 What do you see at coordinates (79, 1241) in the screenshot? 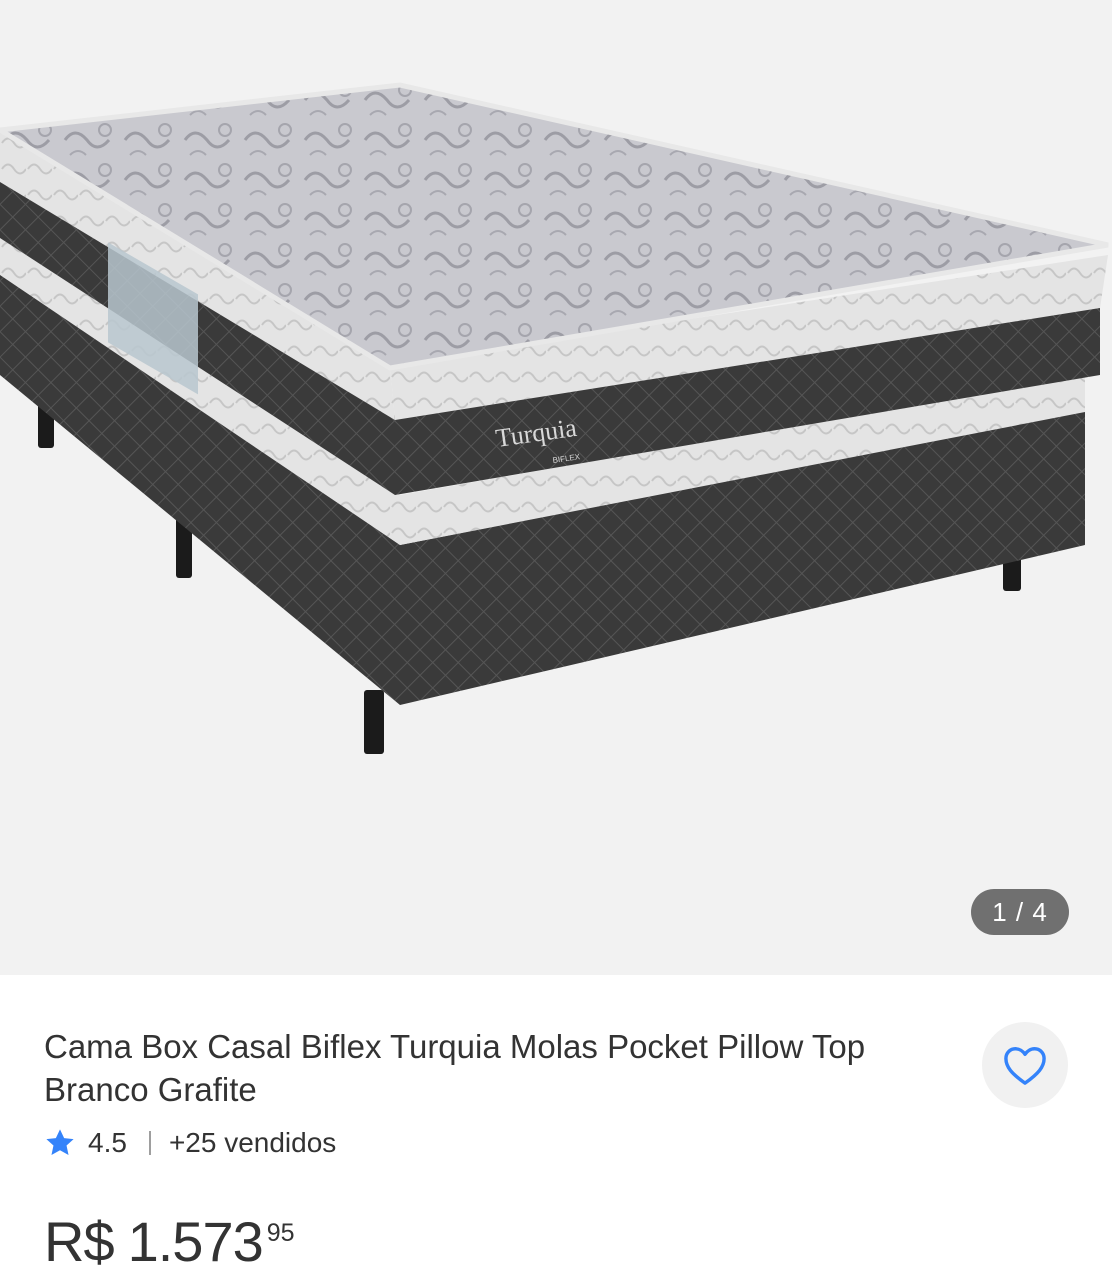
I see `price-currency: R$` at bounding box center [79, 1241].